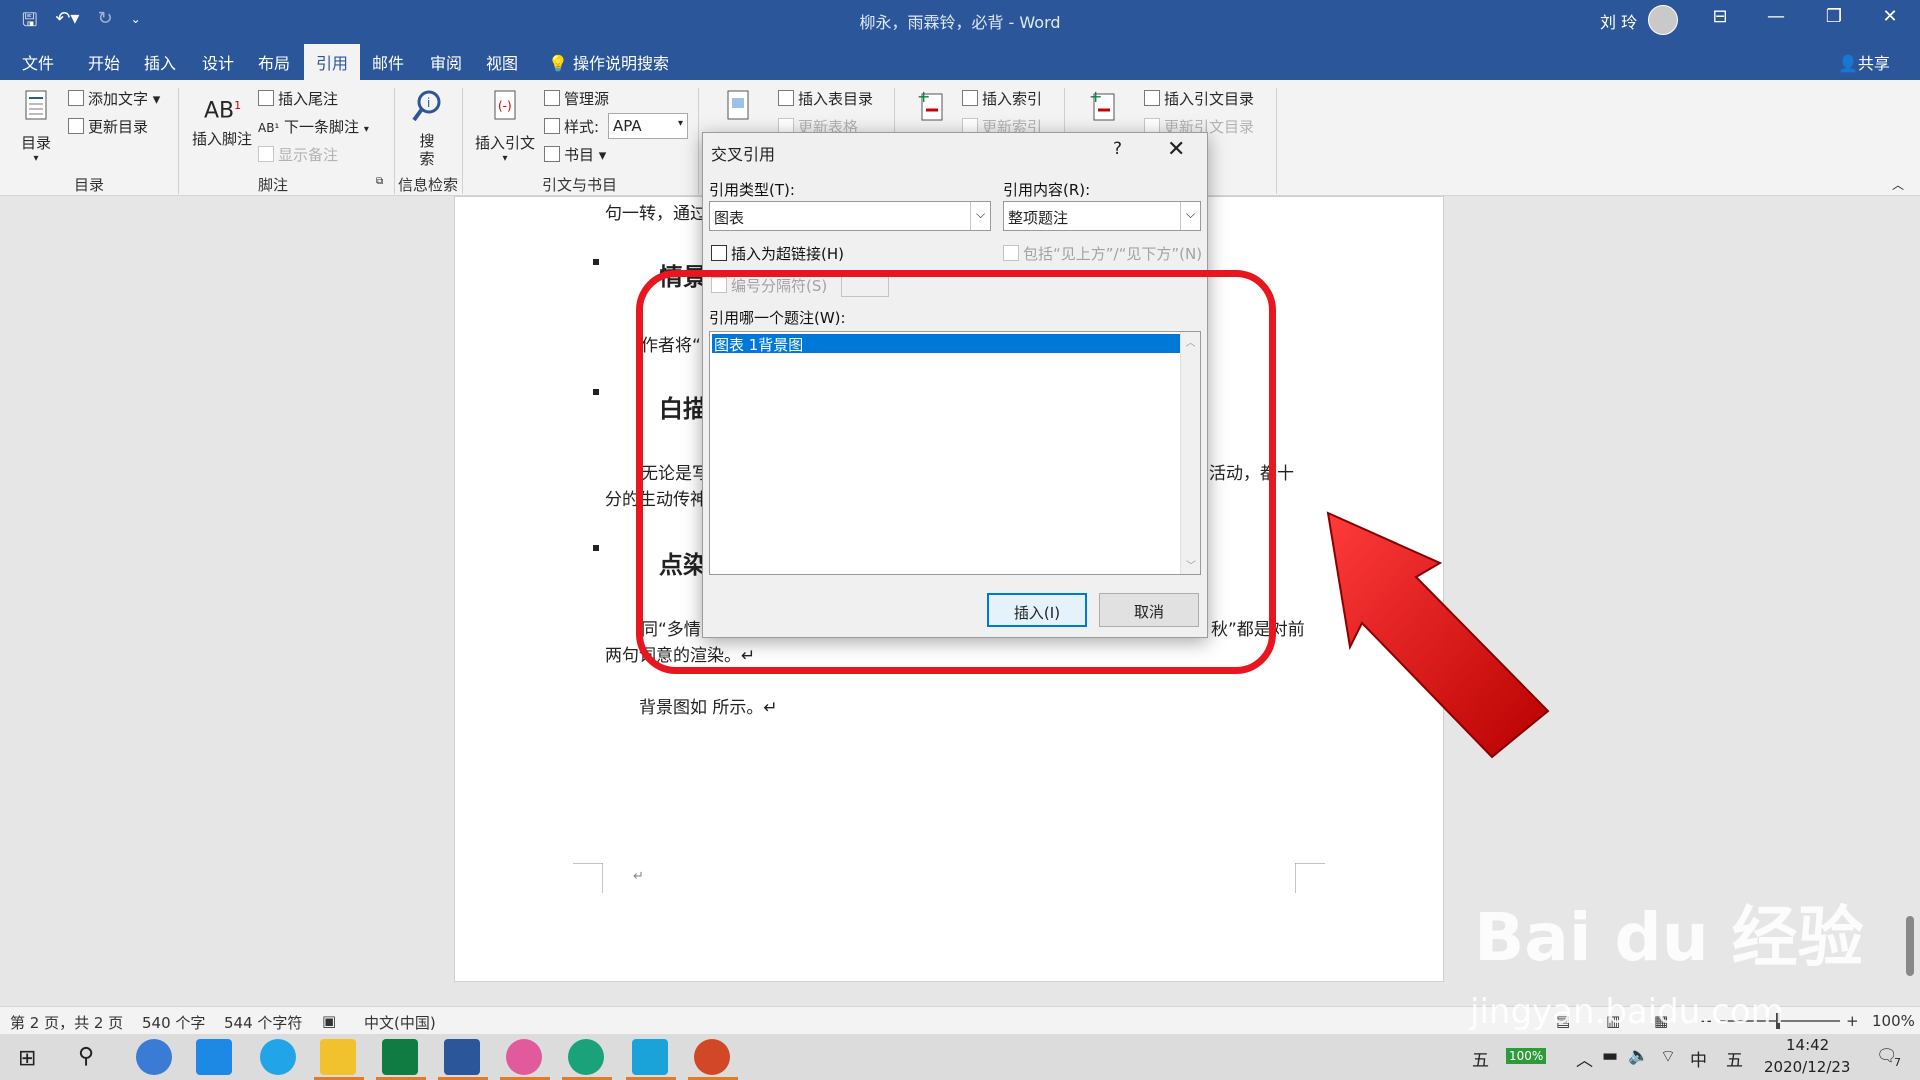 This screenshot has width=1920, height=1080. I want to click on crop-mark-icon, so click(588, 878).